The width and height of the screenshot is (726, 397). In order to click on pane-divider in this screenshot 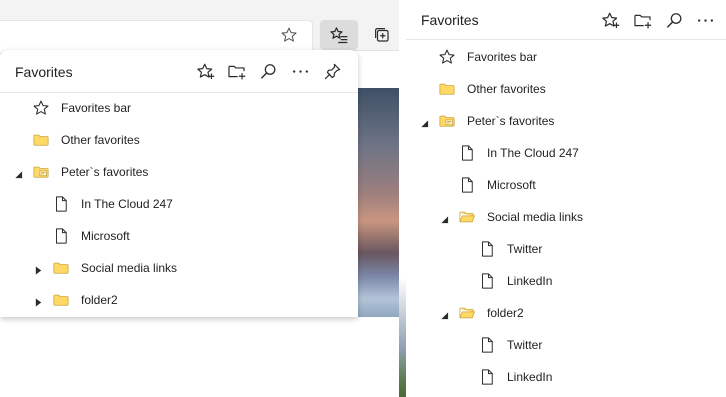, I will do `click(566, 39)`.